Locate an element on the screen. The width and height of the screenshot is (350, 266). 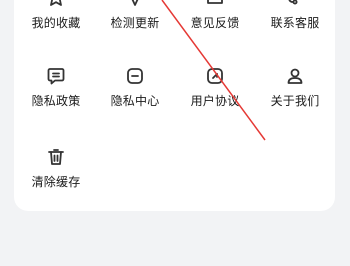
grid-item-label: 隐私中心 is located at coordinates (135, 101).